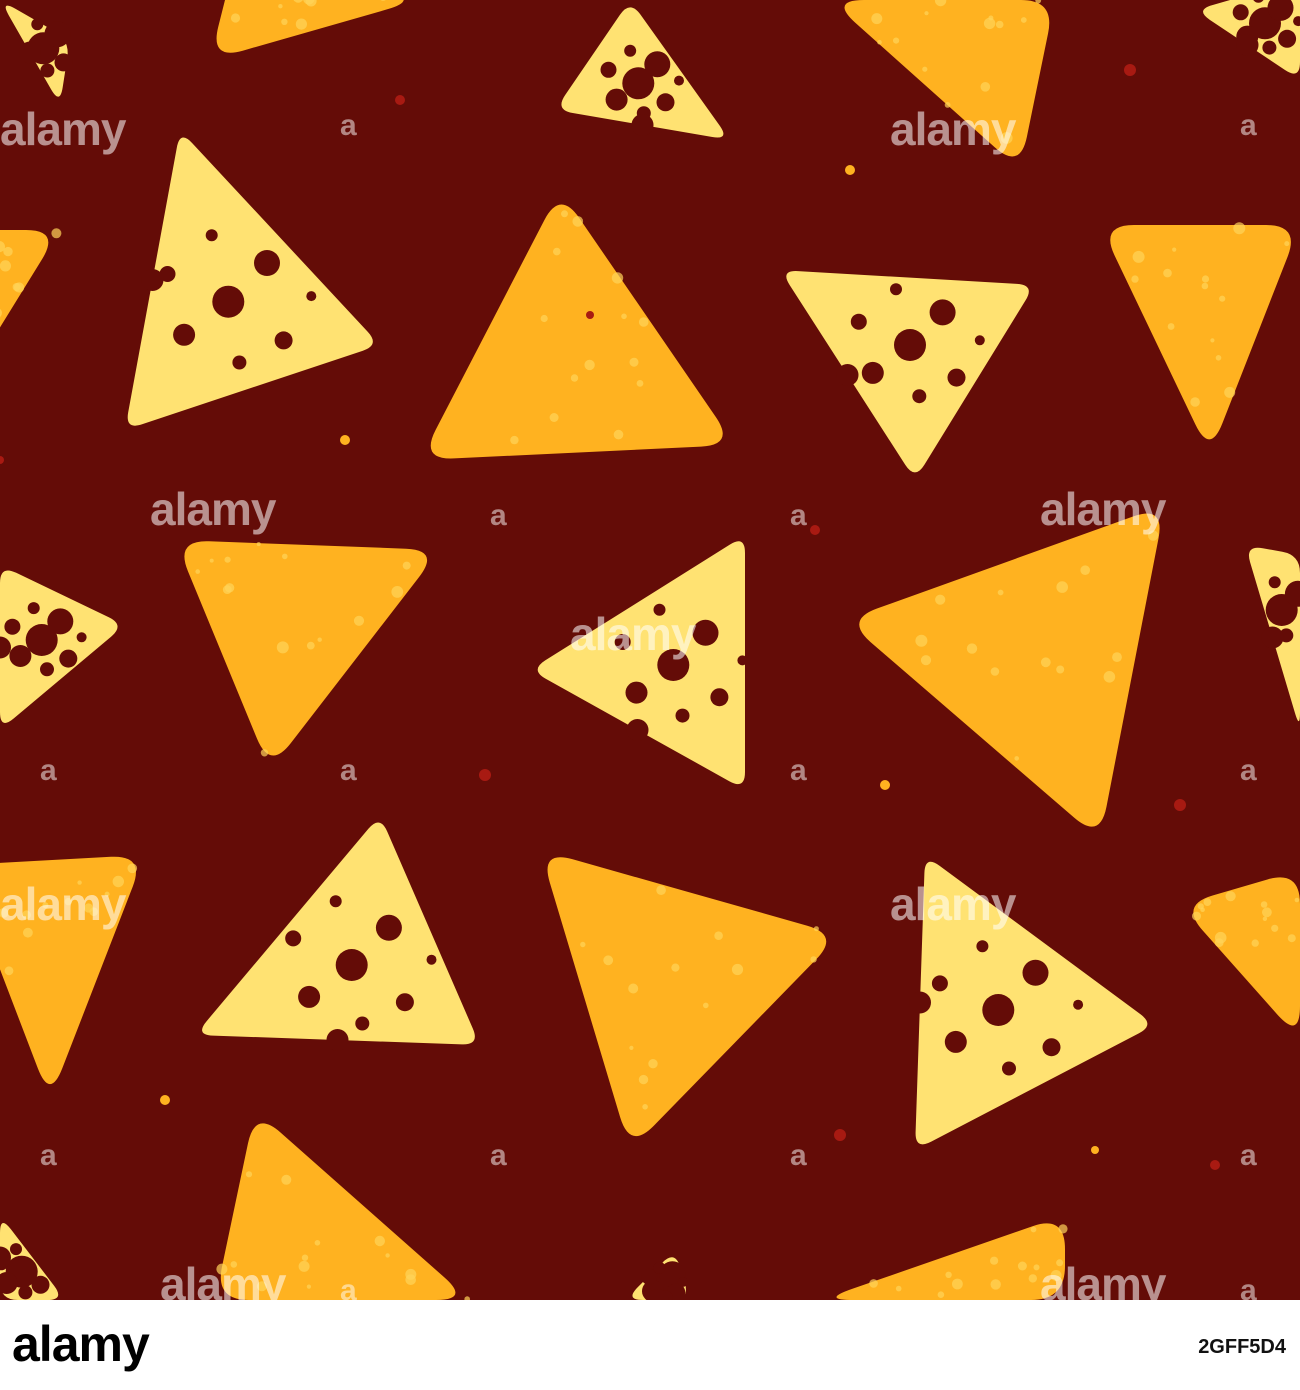 This screenshot has width=1300, height=1390. I want to click on watermark-mark-7: a, so click(798, 770).